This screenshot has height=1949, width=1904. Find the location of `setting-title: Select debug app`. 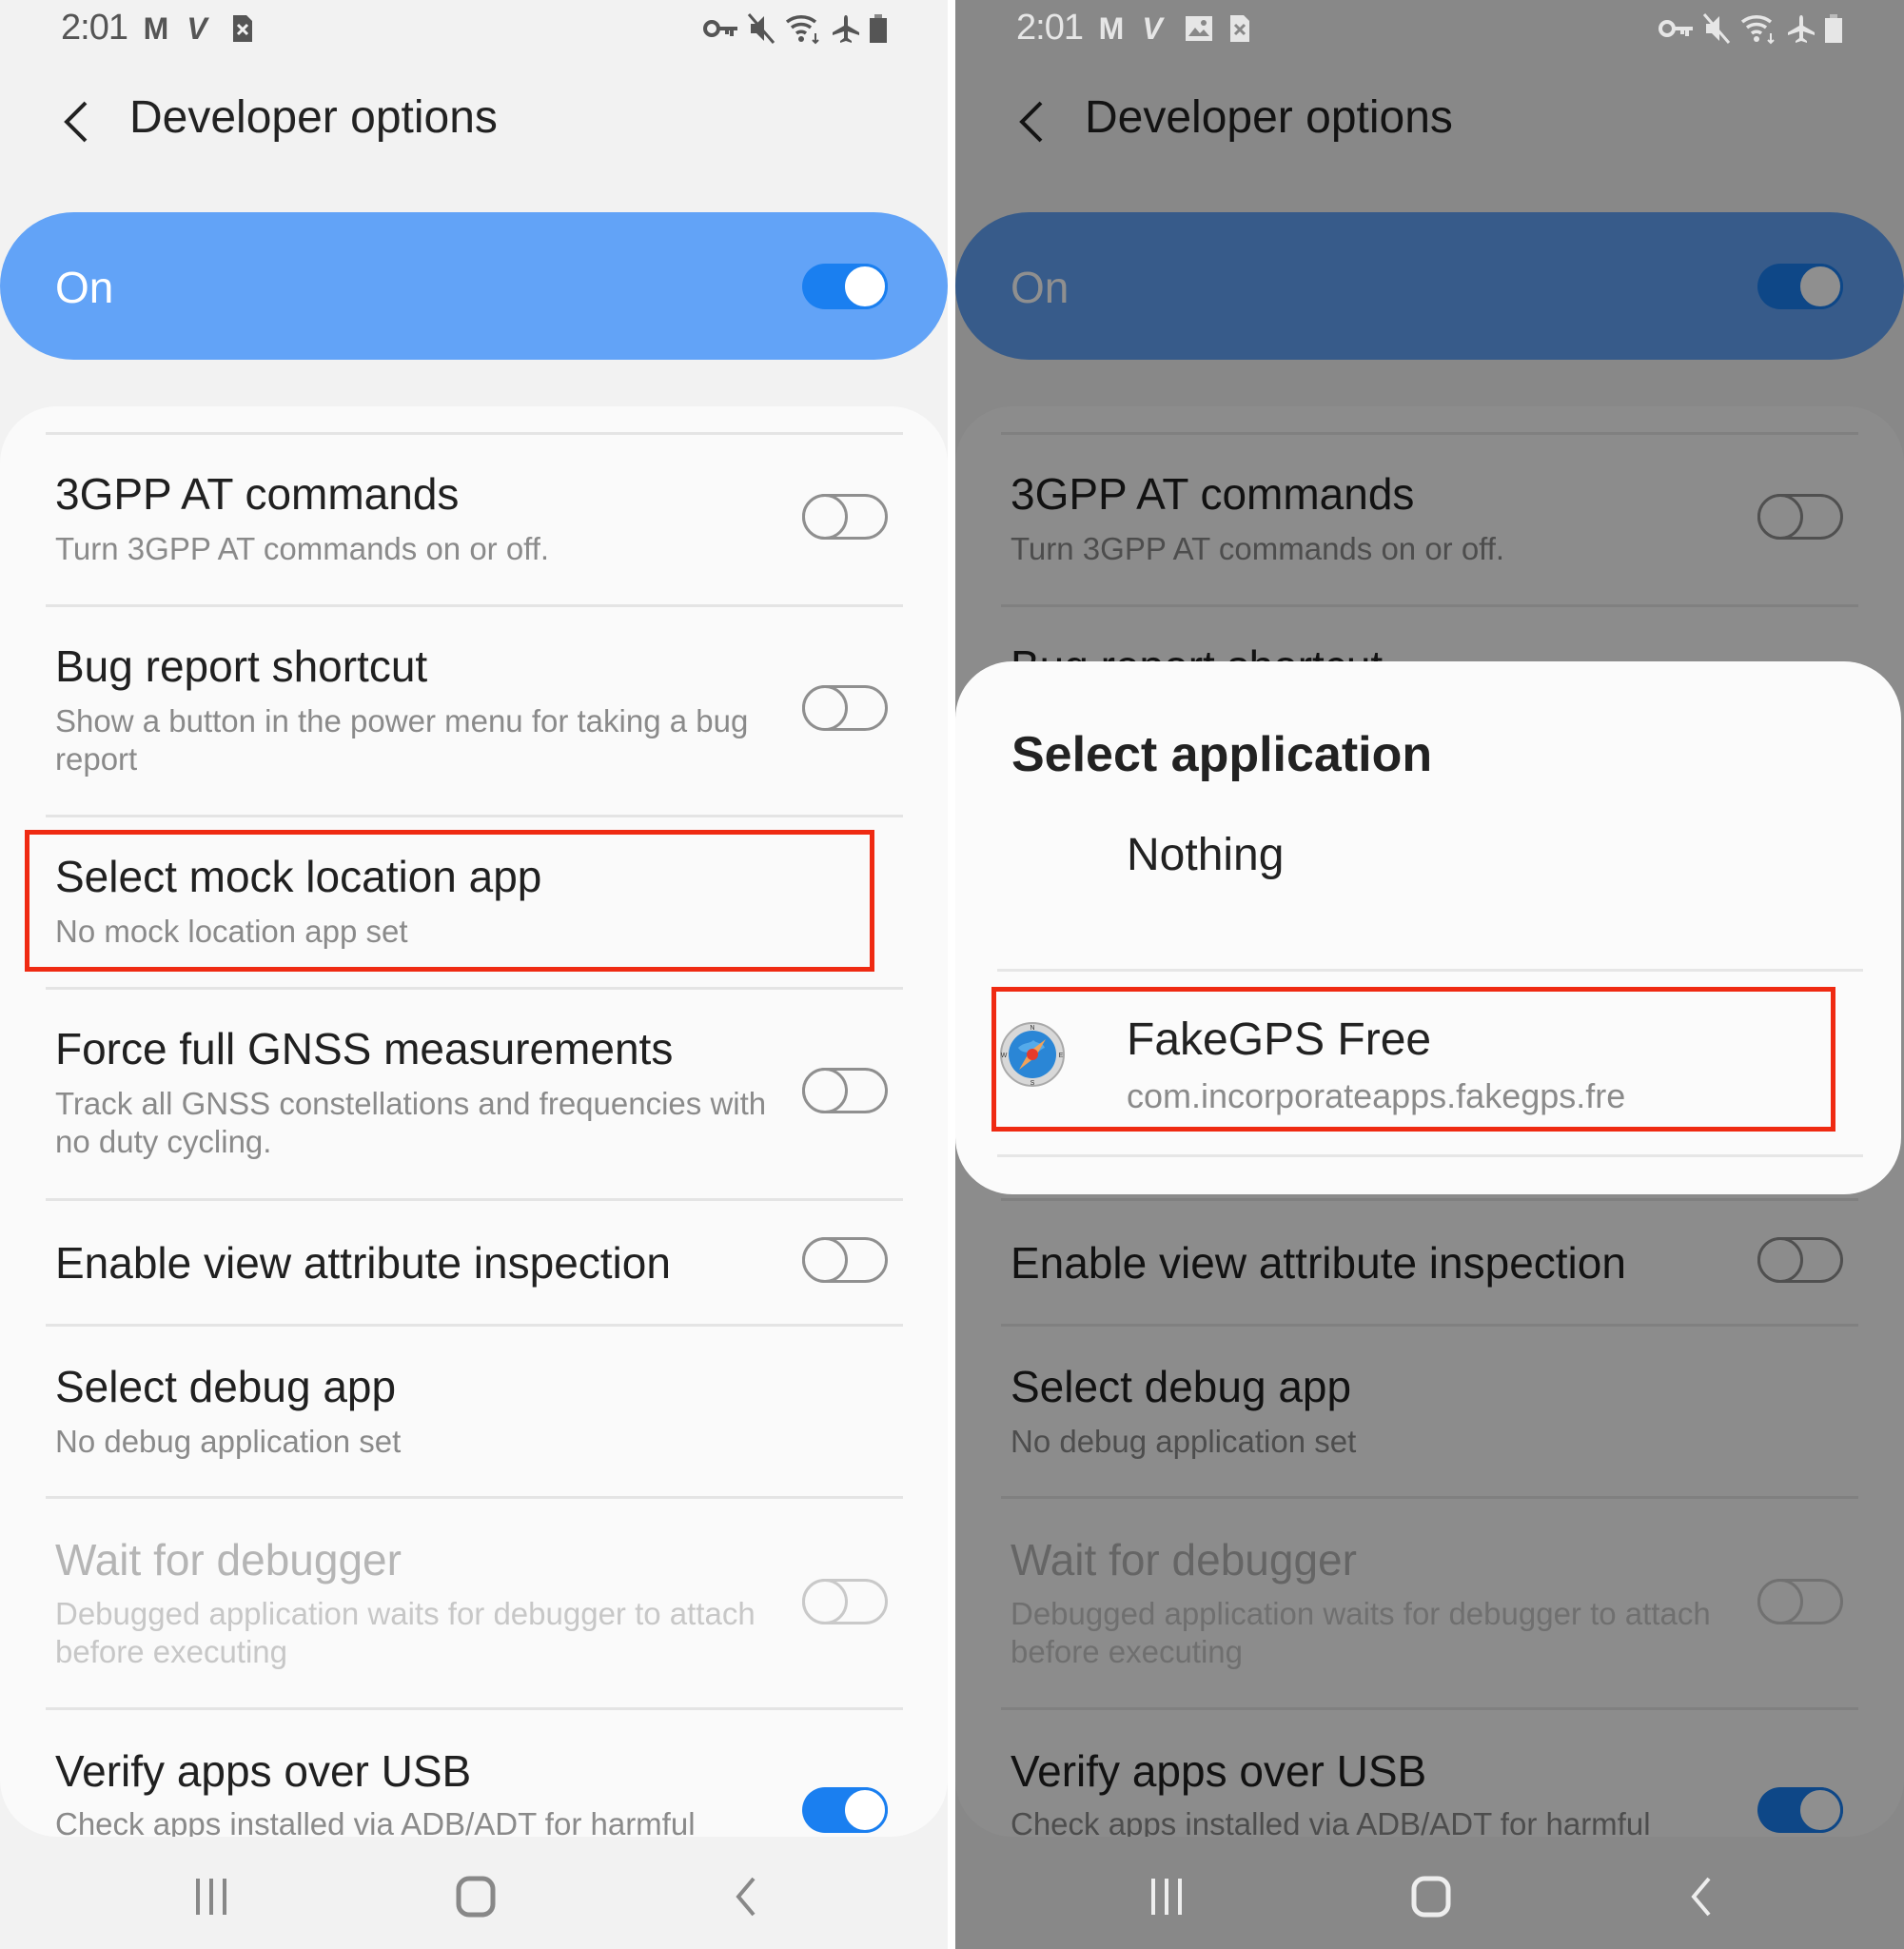

setting-title: Select debug app is located at coordinates (226, 1386).